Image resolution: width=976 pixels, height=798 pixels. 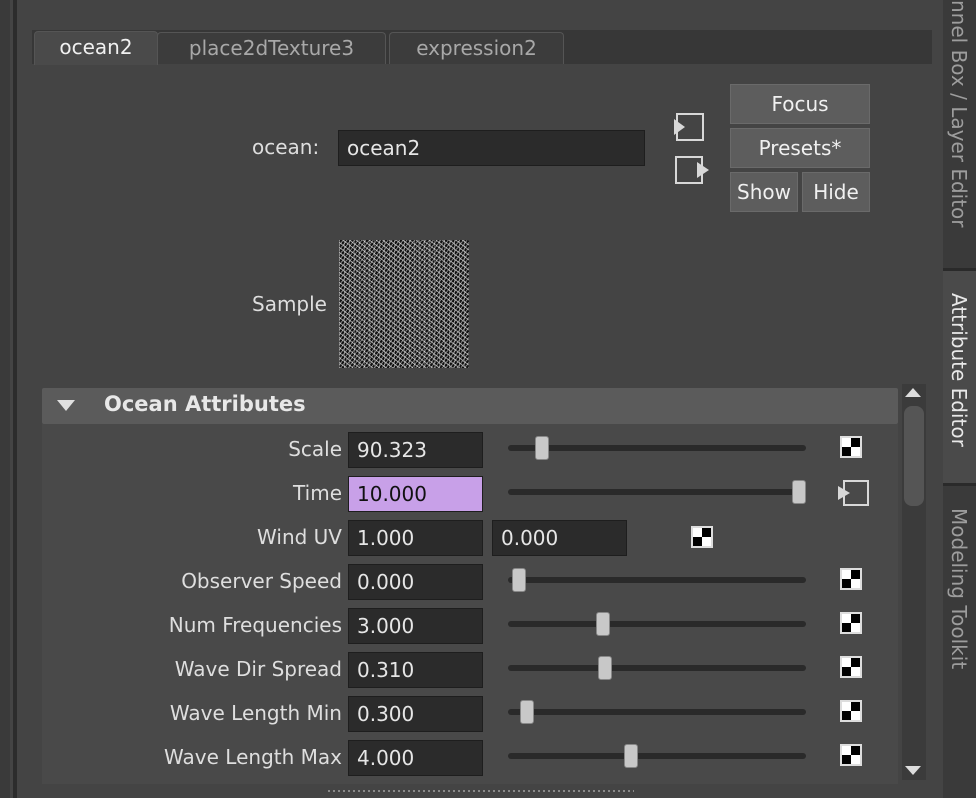 I want to click on wave-length-max-field: 4.000, so click(x=415, y=758).